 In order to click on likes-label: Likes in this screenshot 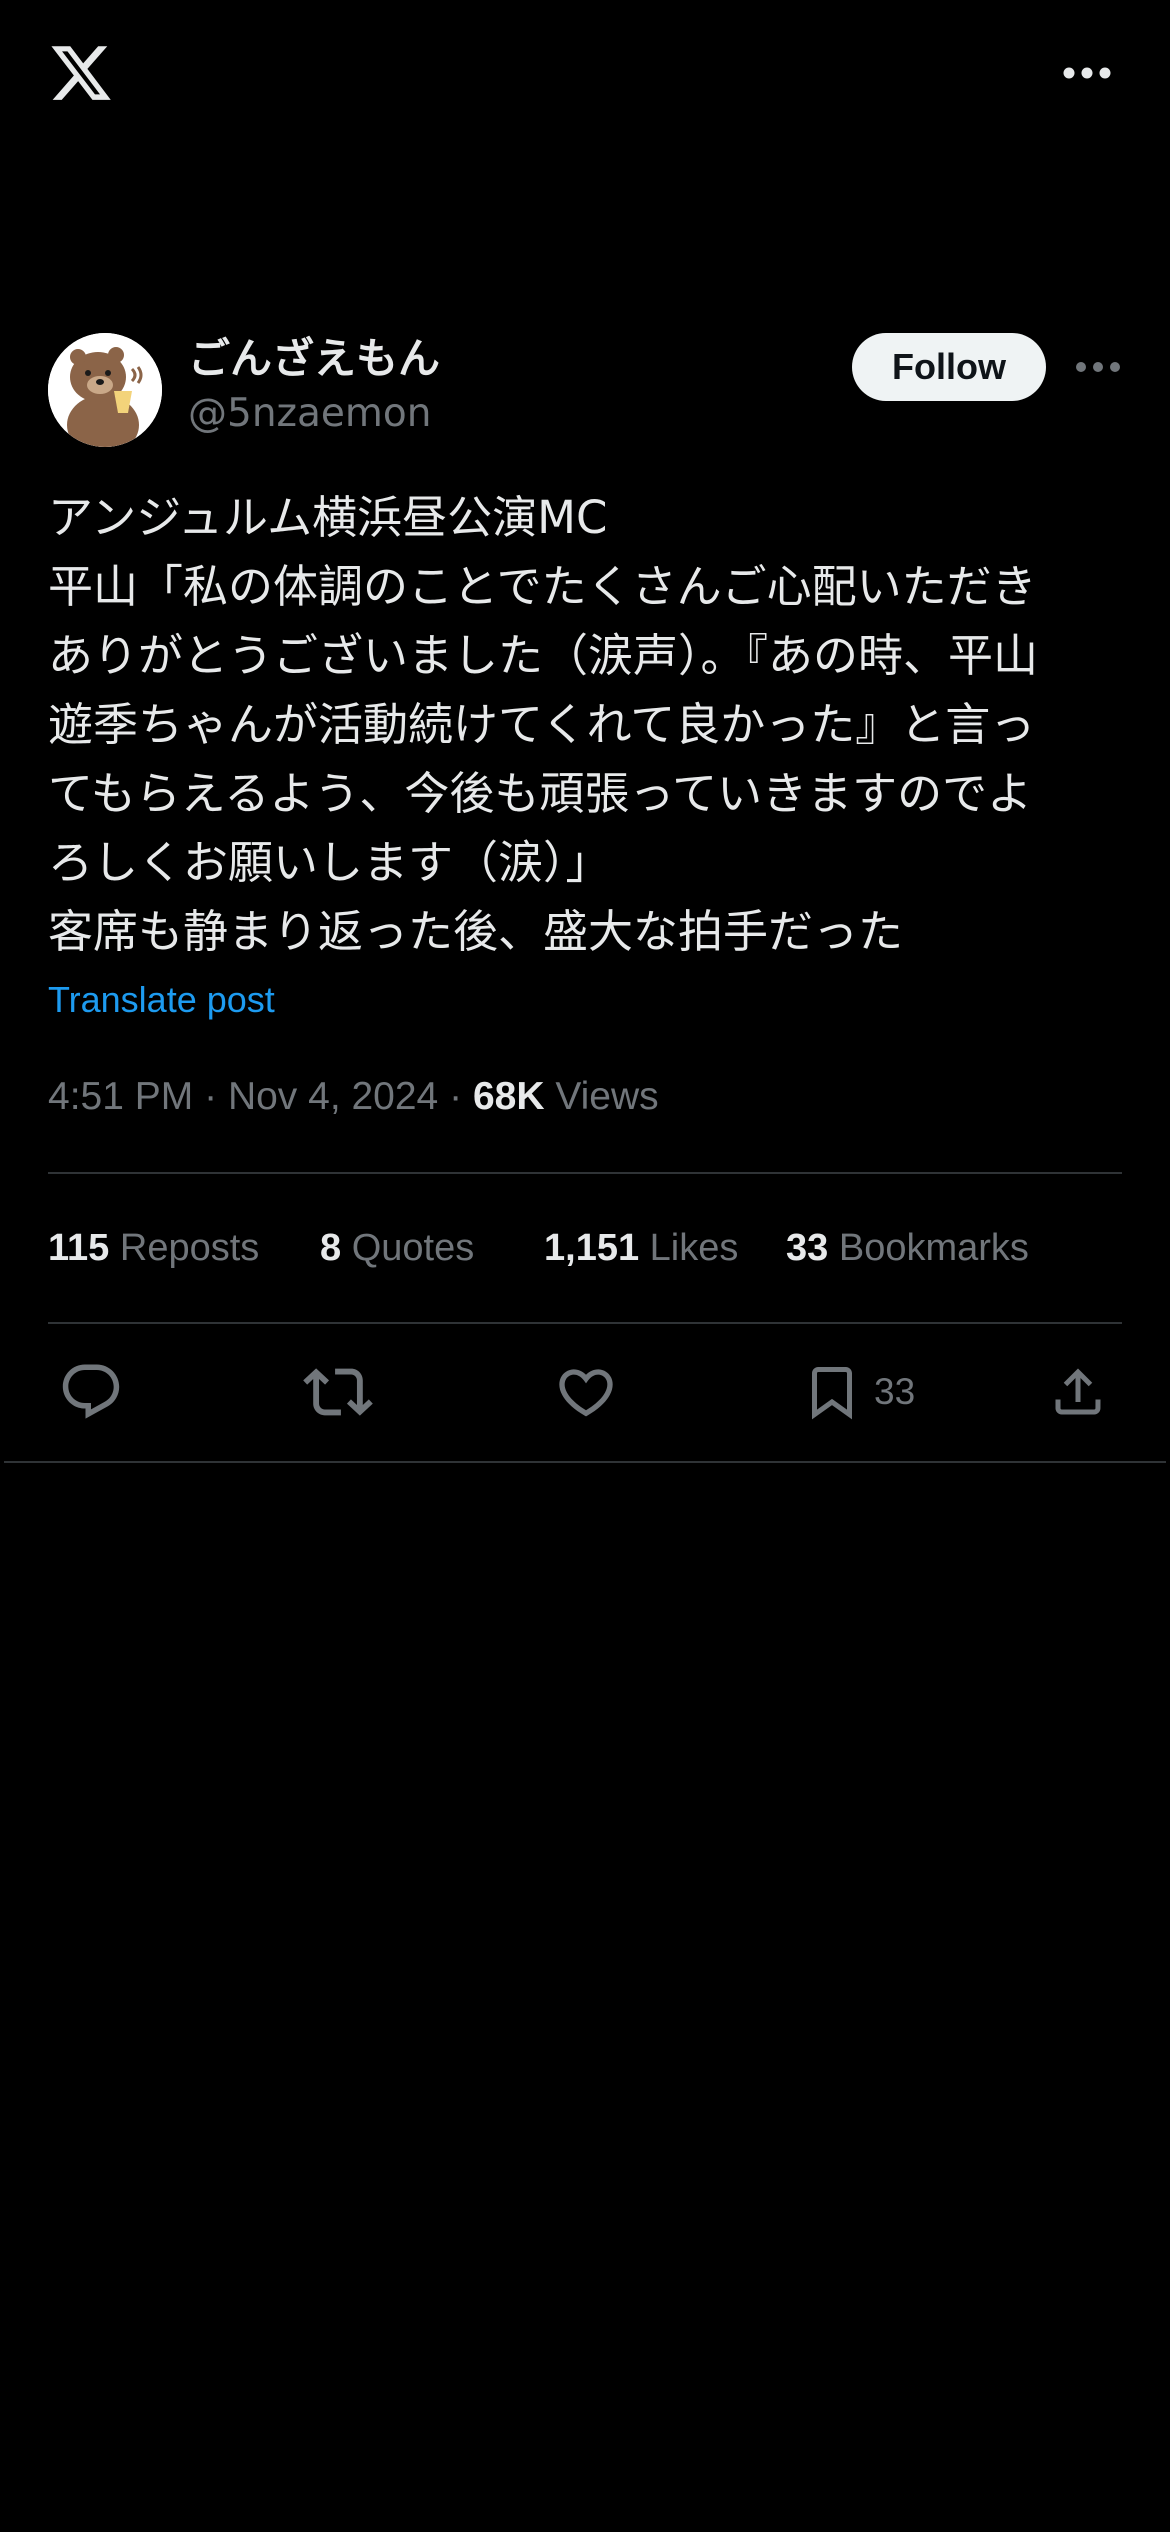, I will do `click(694, 1248)`.